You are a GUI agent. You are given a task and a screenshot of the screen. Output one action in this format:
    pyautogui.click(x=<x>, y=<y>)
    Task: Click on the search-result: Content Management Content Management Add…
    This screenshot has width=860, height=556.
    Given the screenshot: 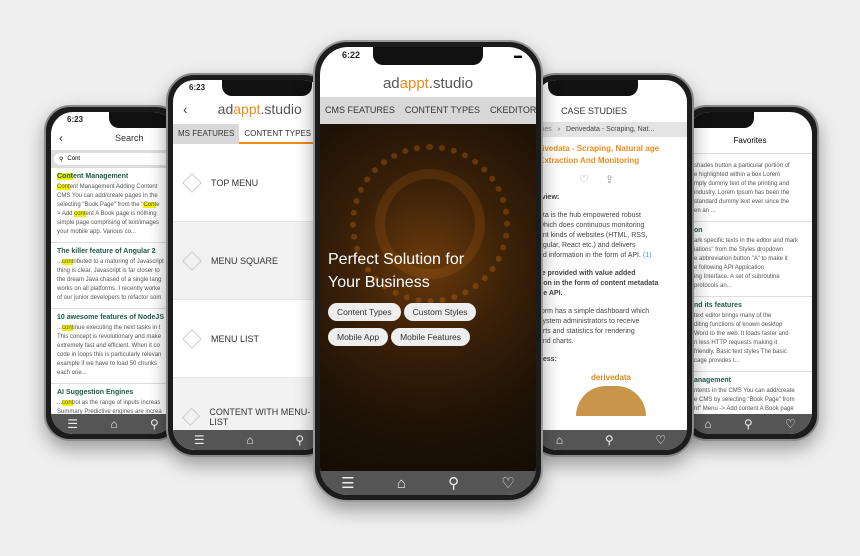 What is the action you would take?
    pyautogui.click(x=113, y=205)
    